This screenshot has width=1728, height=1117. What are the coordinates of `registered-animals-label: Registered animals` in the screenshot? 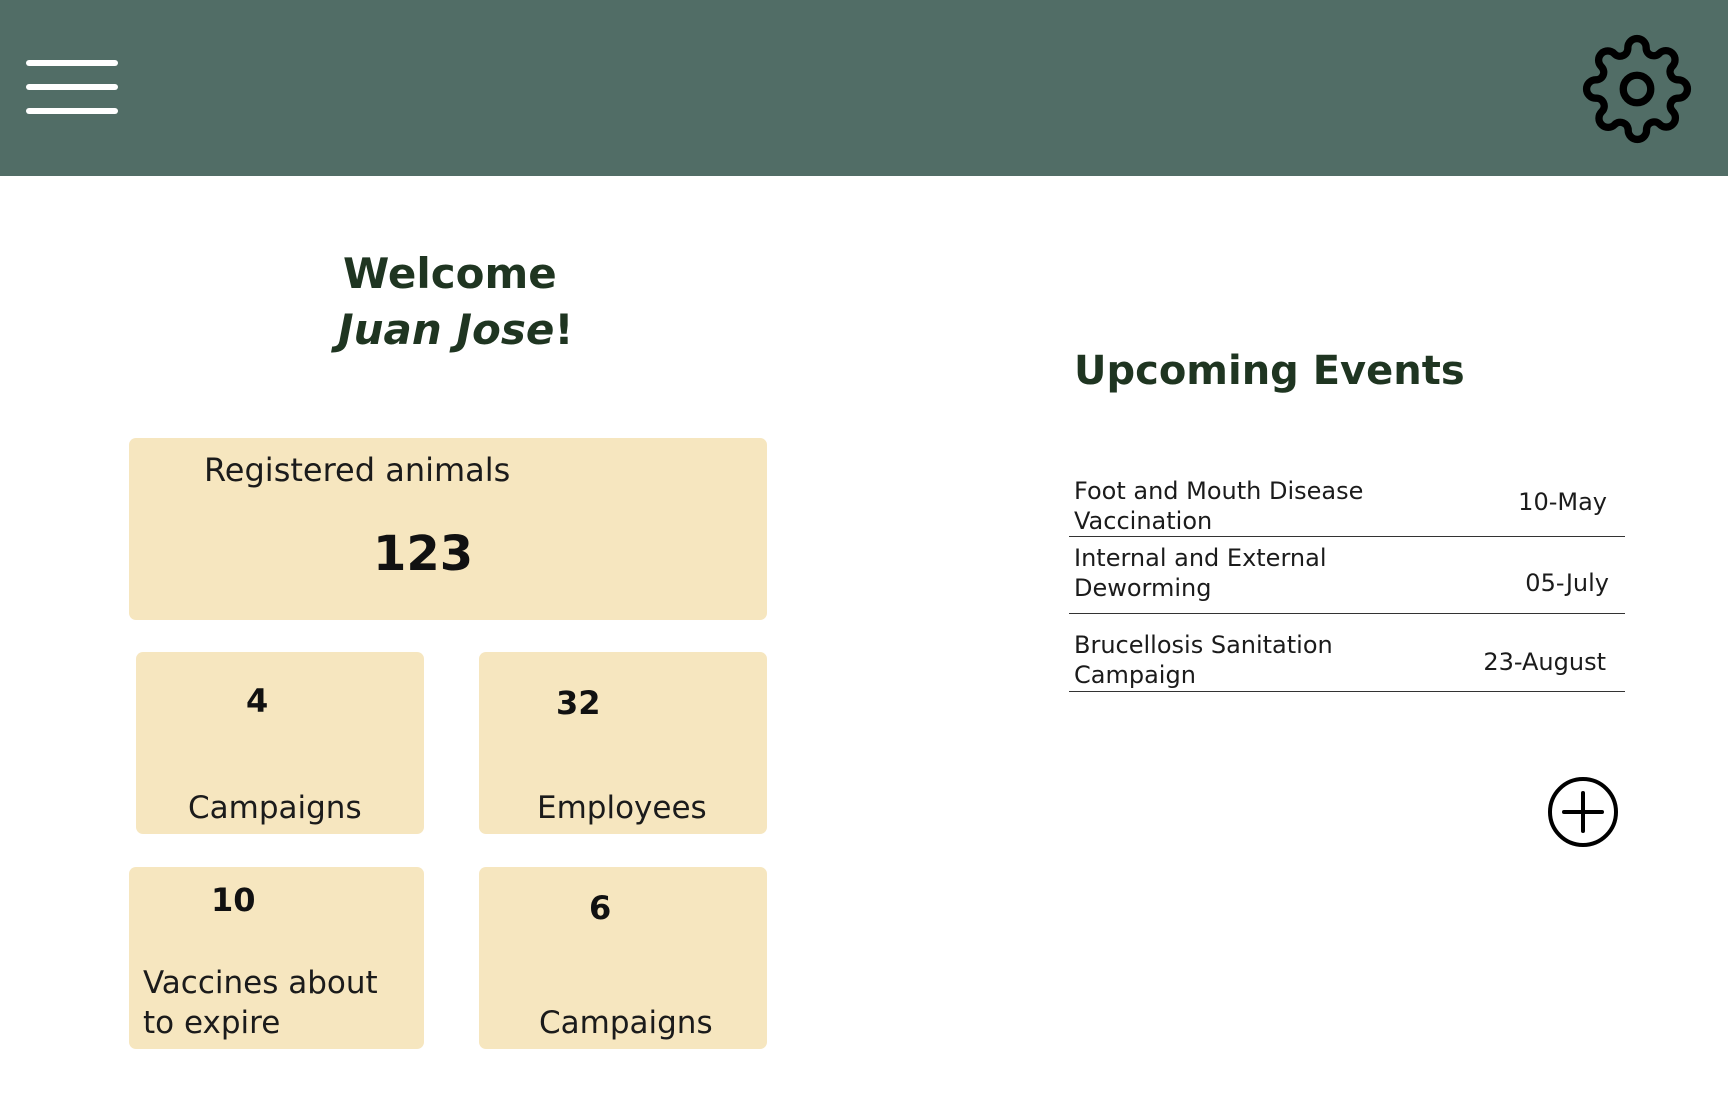 It's located at (357, 470).